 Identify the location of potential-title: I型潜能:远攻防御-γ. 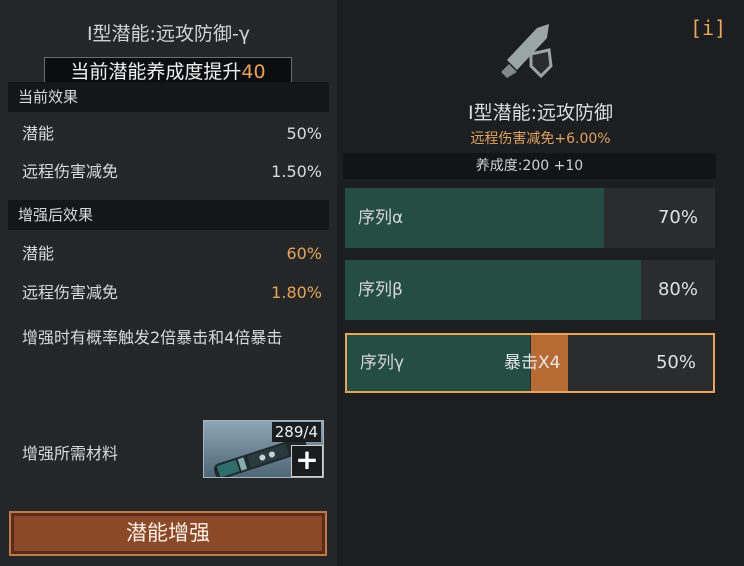
(168, 34).